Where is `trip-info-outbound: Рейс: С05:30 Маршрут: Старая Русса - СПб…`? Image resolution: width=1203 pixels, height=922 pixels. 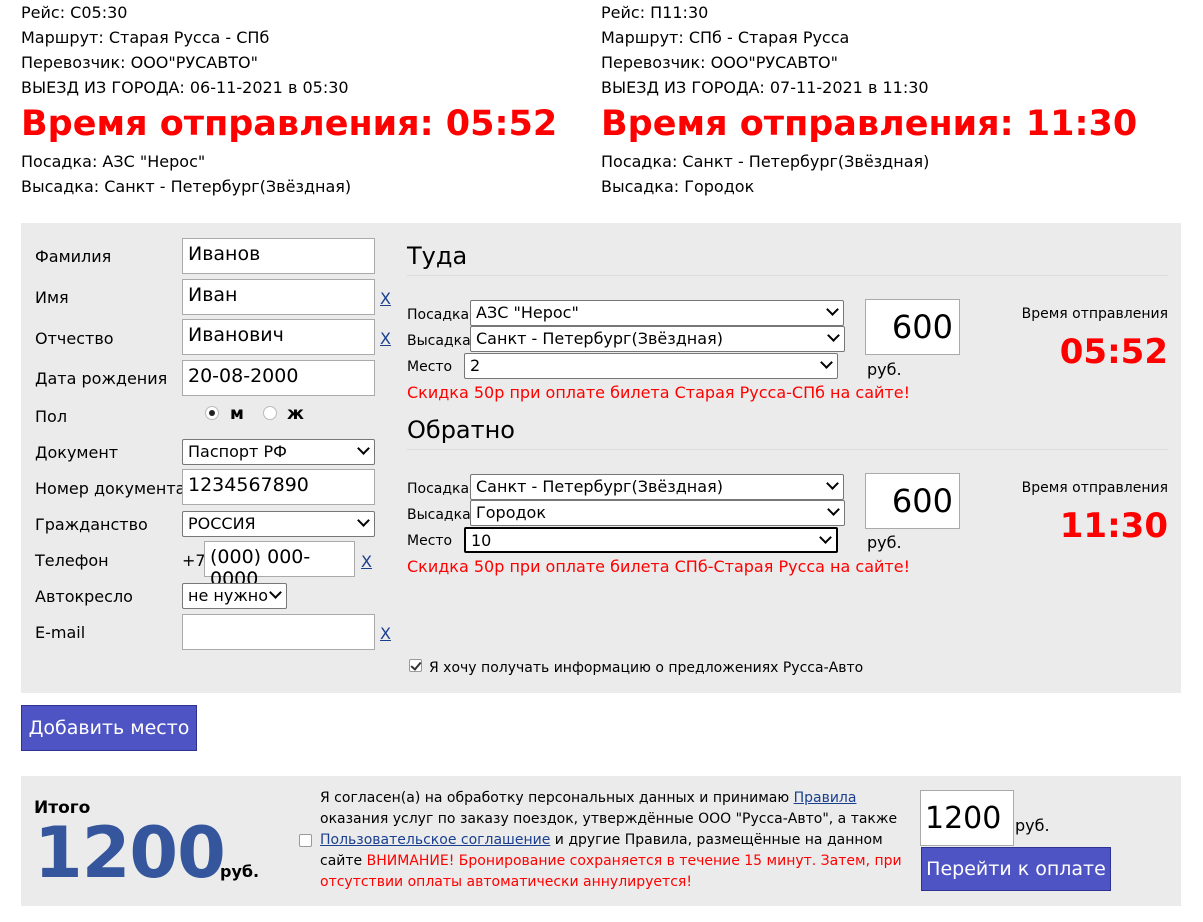
trip-info-outbound: Рейс: С05:30 Маршрут: Старая Русса - СПб… is located at coordinates (289, 99).